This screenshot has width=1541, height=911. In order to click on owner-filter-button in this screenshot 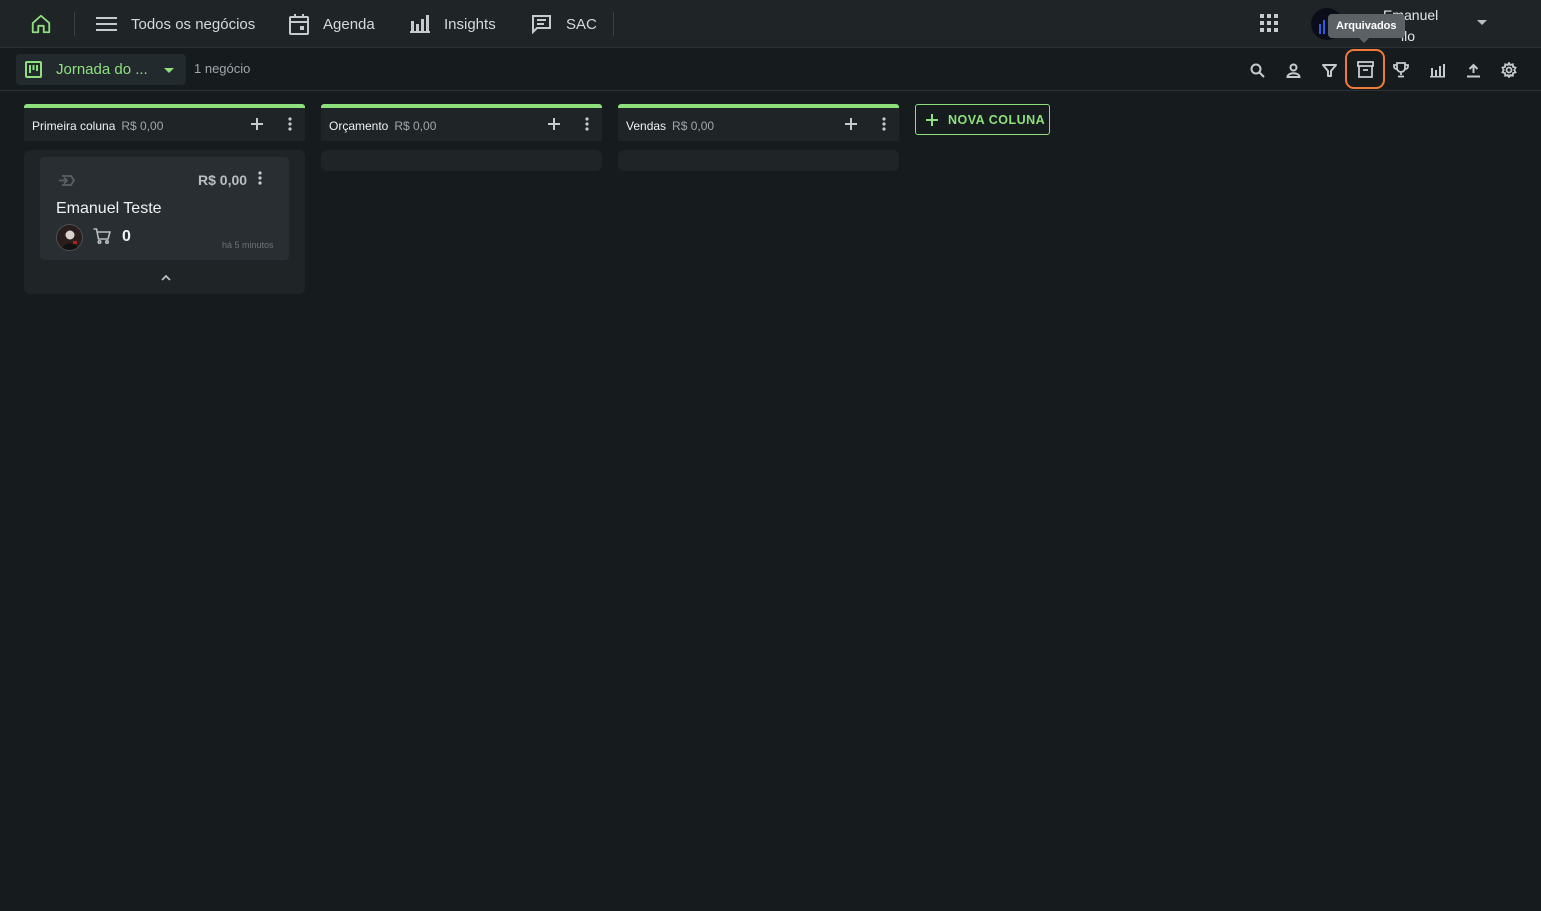, I will do `click(1293, 70)`.